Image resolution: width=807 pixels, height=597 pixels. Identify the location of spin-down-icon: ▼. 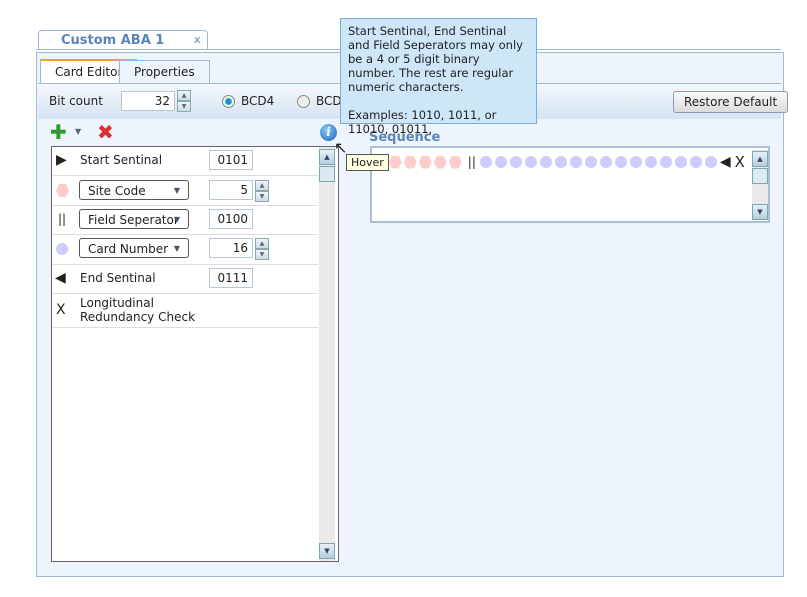
(184, 106).